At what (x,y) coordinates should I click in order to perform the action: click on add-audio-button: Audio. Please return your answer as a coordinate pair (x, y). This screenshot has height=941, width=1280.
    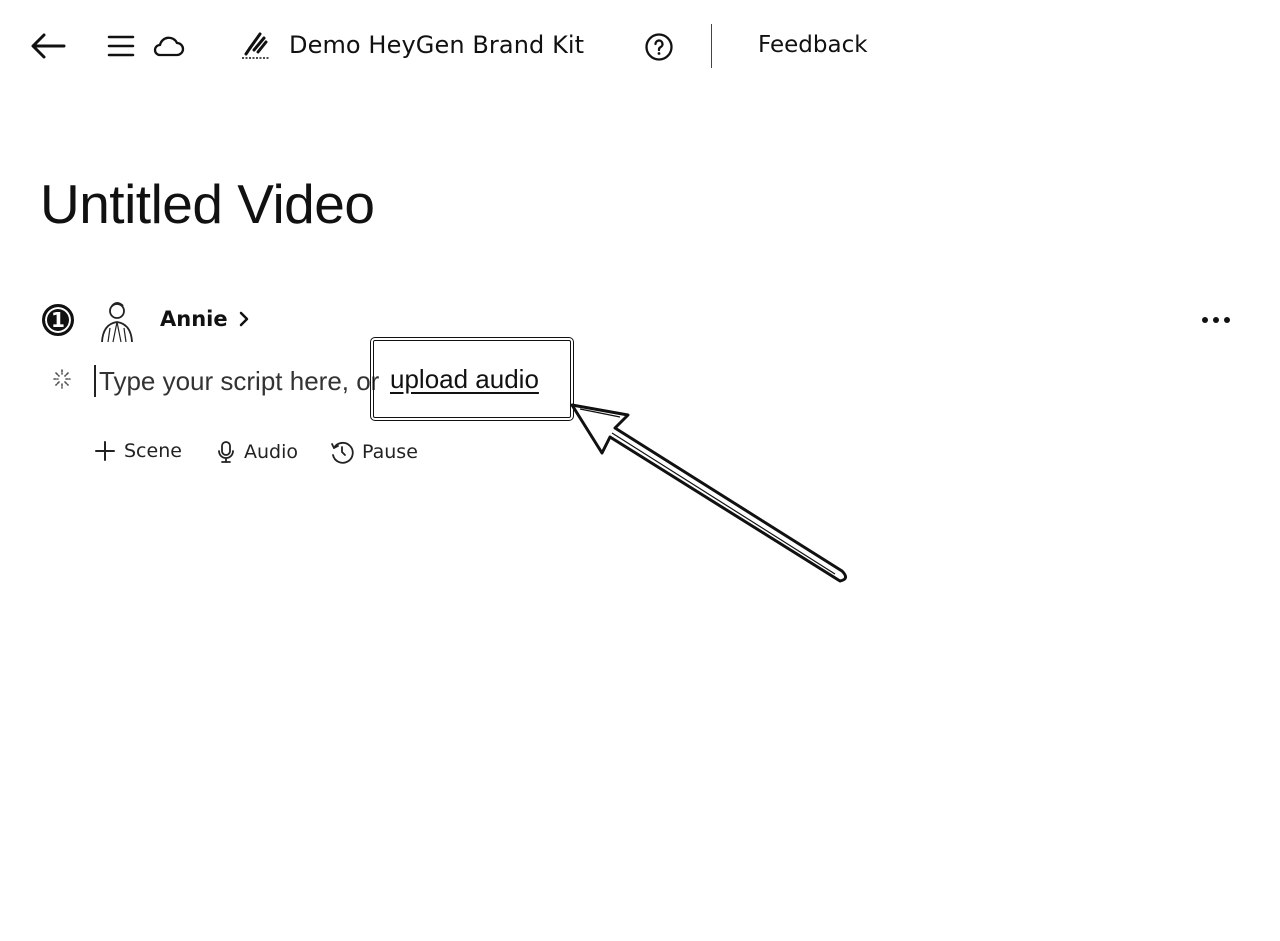
    Looking at the image, I should click on (257, 452).